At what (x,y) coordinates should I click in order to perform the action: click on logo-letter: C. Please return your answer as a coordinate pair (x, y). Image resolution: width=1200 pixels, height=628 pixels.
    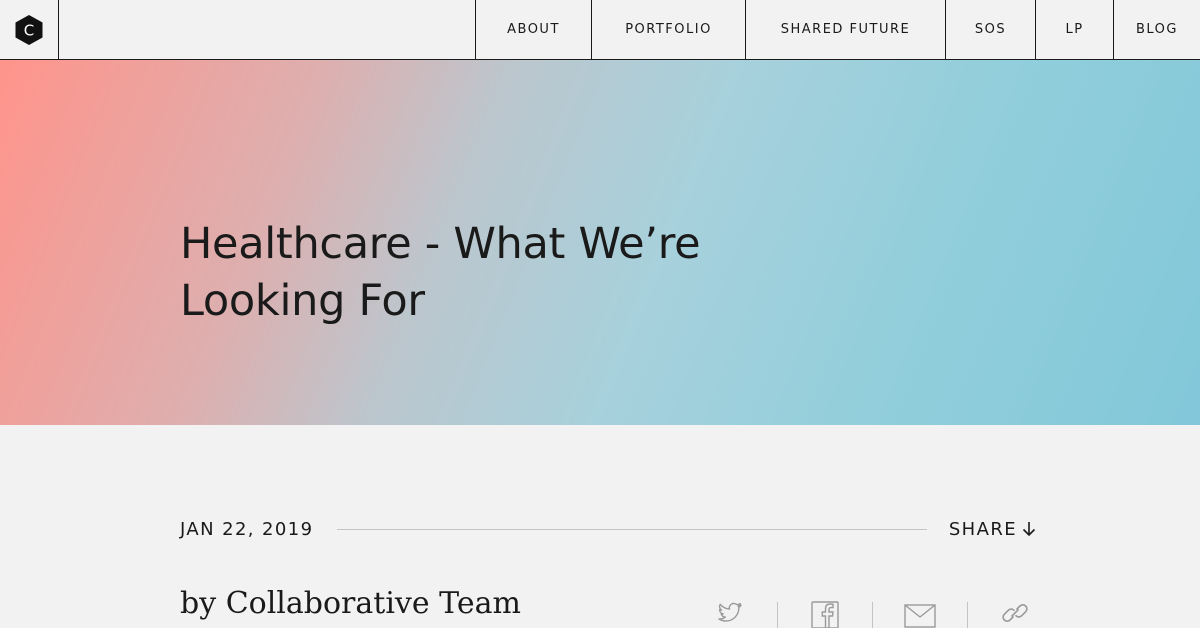
    Looking at the image, I should click on (29, 30).